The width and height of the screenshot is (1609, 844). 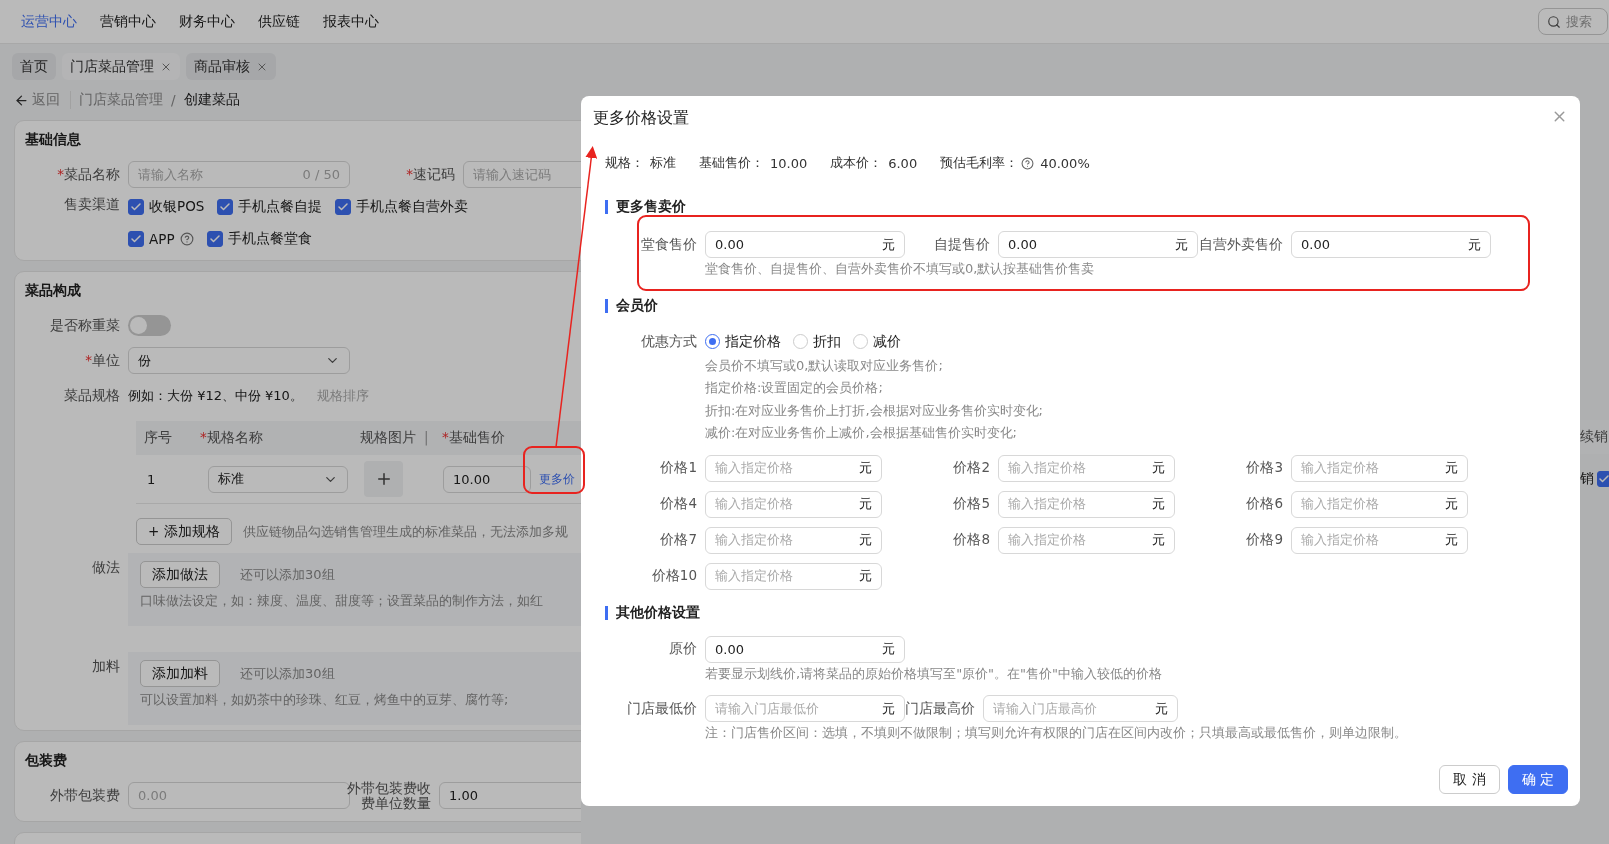 I want to click on channel-checkbox: 手机点餐自营外卖, so click(x=402, y=207).